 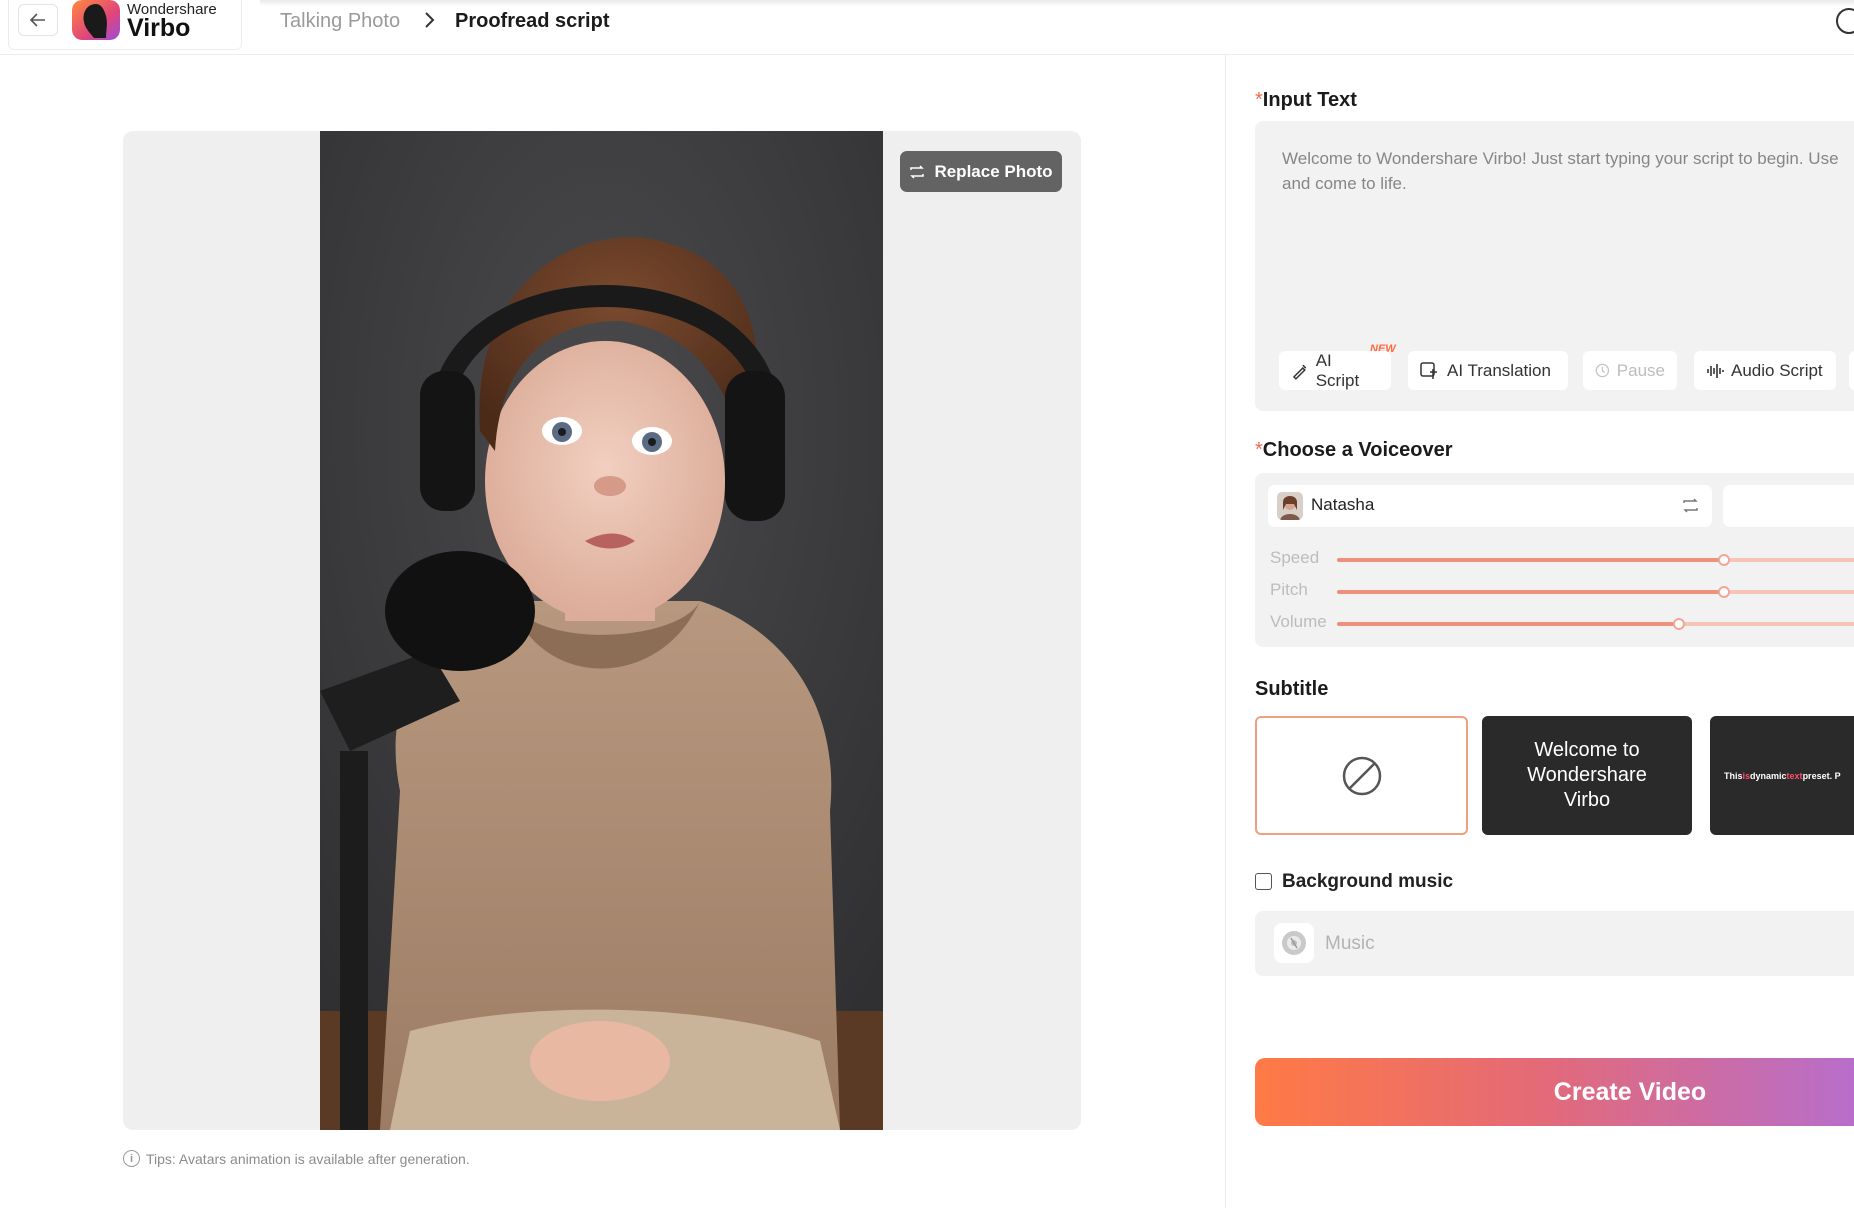 I want to click on subtitle-preset-none, so click(x=1361, y=775).